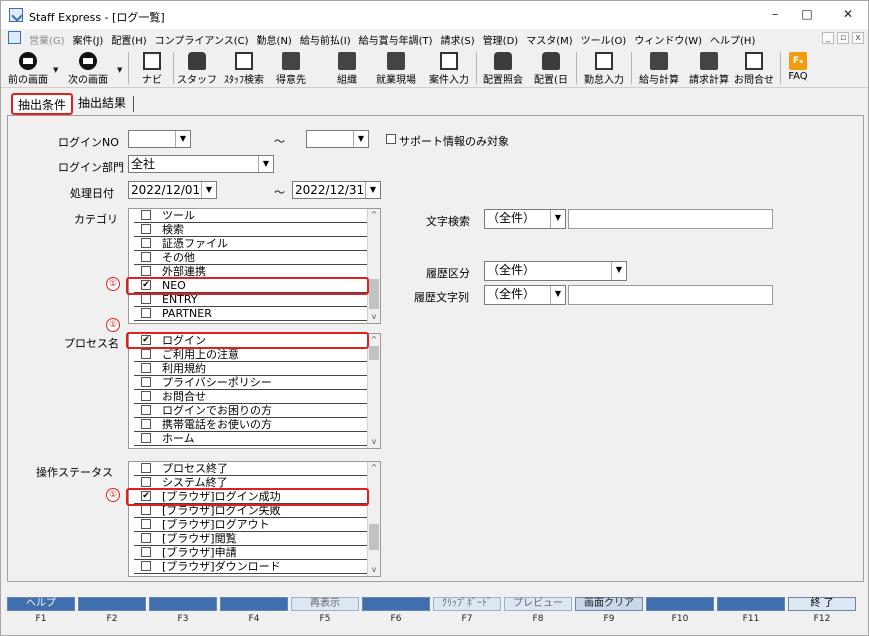 The width and height of the screenshot is (869, 636). Describe the element at coordinates (670, 219) in the screenshot. I see `text-search-input` at that location.